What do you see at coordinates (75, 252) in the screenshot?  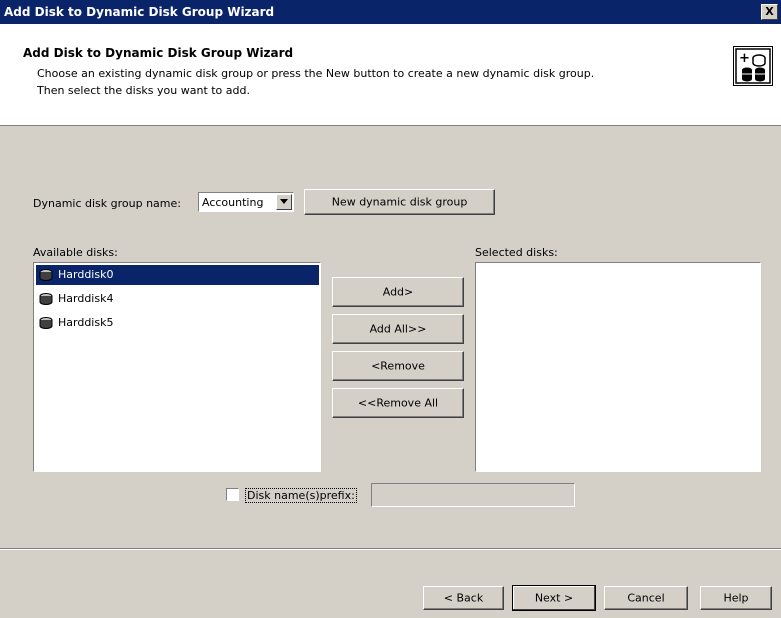 I see `available-disks-label: Available disks:` at bounding box center [75, 252].